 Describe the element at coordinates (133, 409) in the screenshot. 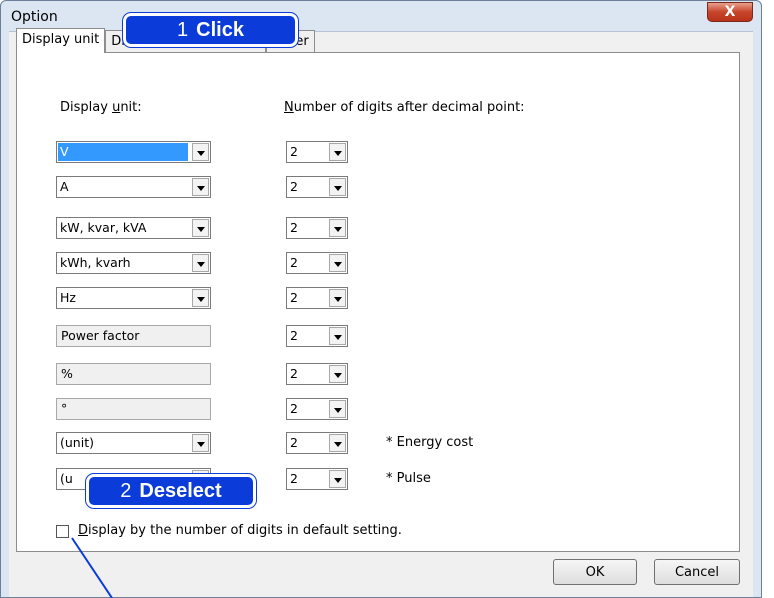

I see `unit-readonly-field: °` at that location.